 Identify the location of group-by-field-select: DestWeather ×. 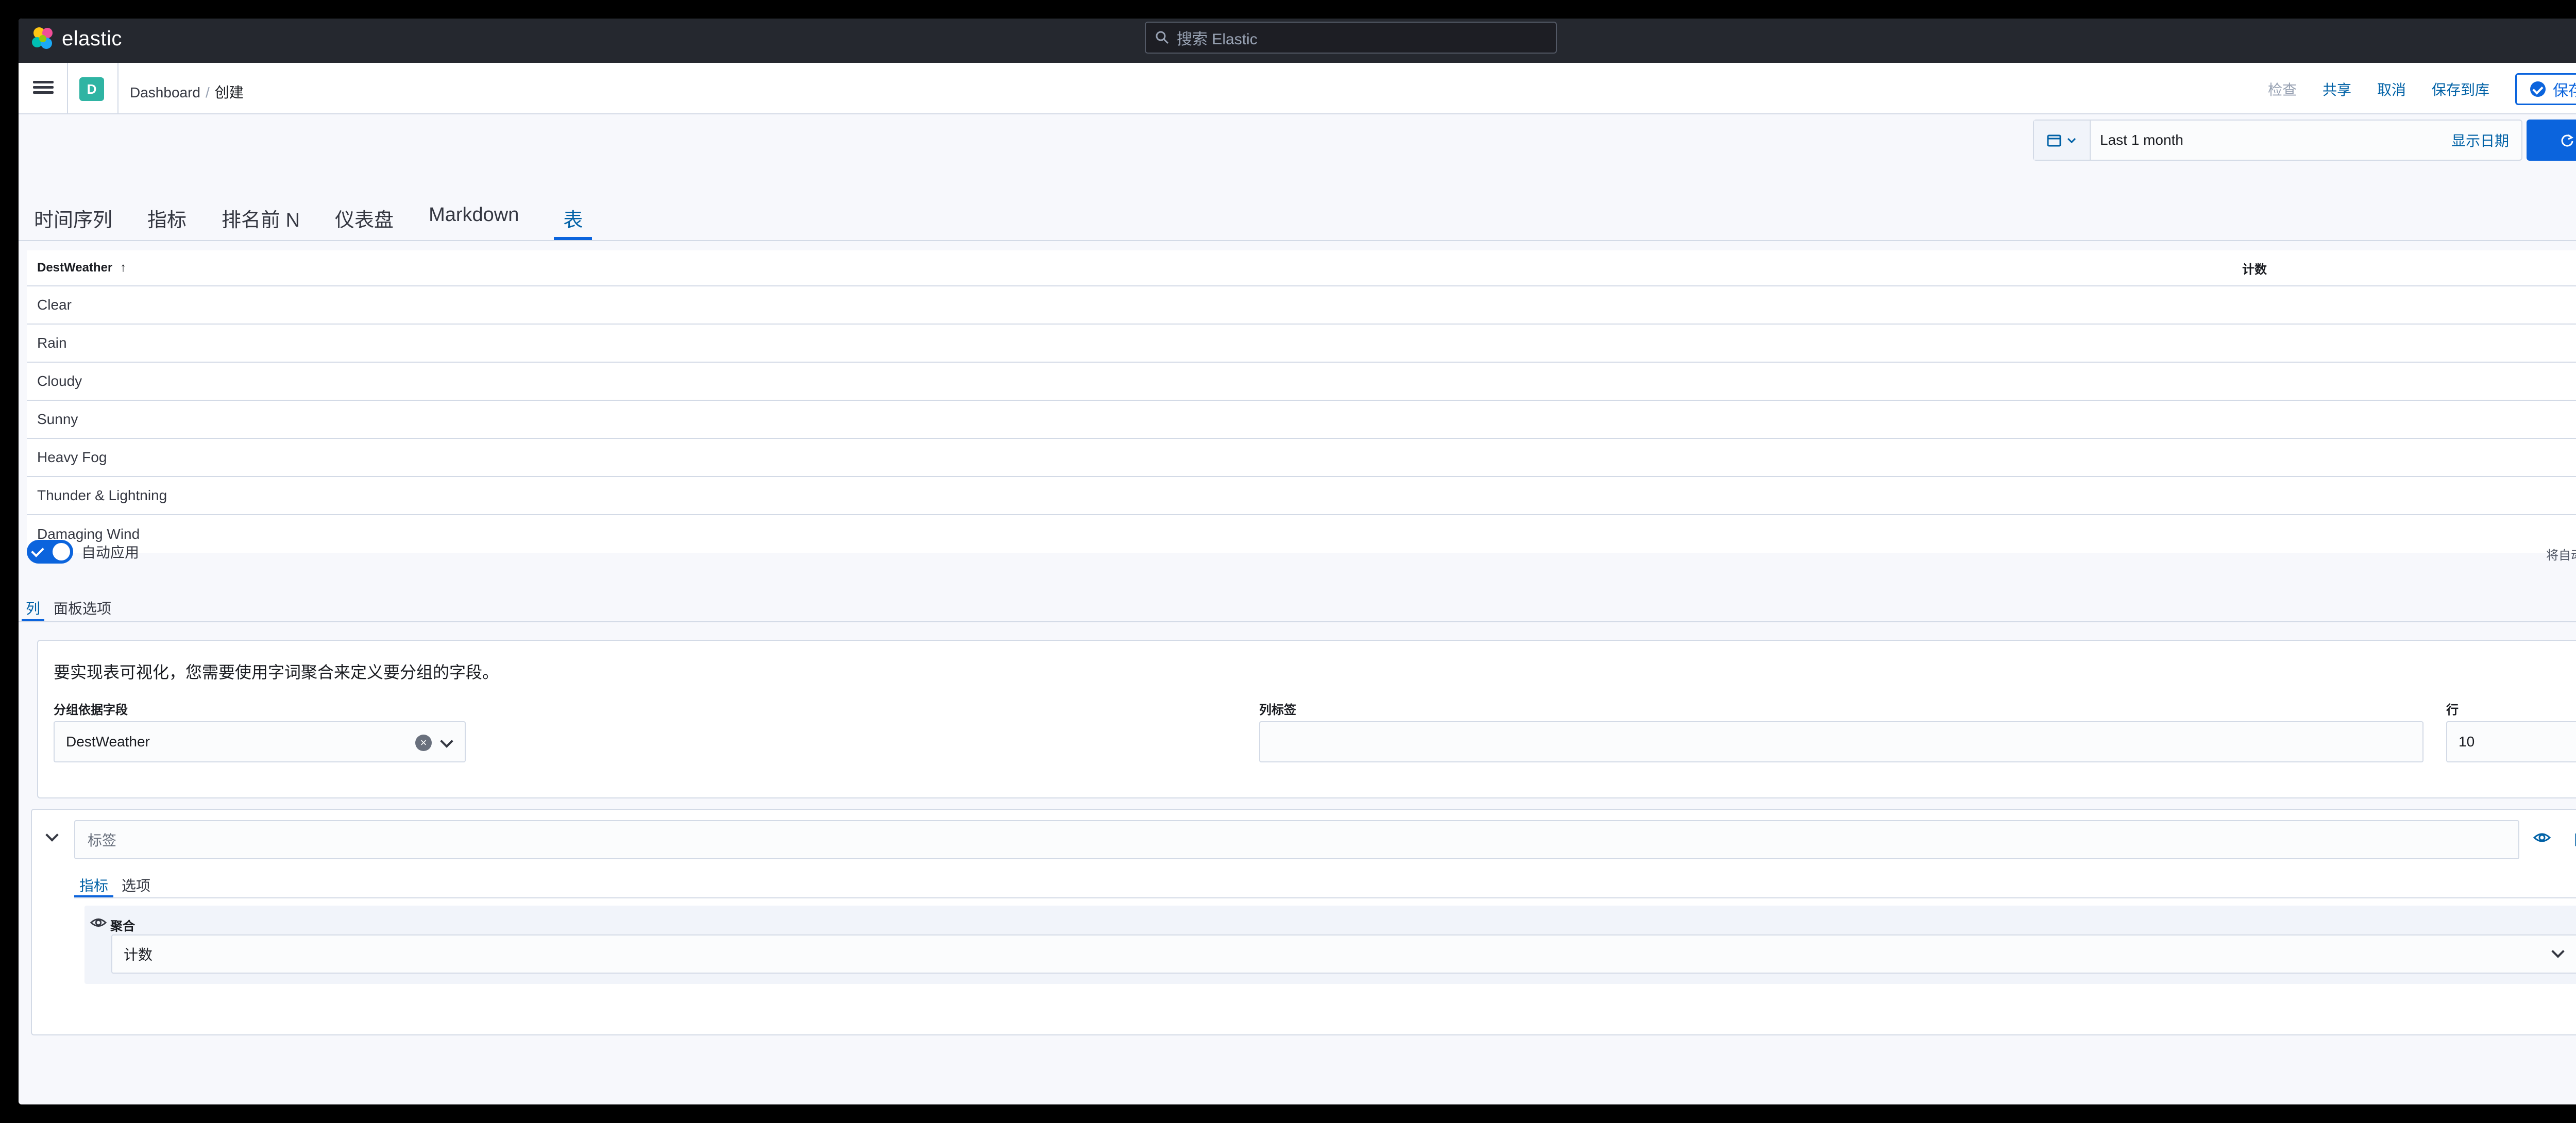
(260, 741).